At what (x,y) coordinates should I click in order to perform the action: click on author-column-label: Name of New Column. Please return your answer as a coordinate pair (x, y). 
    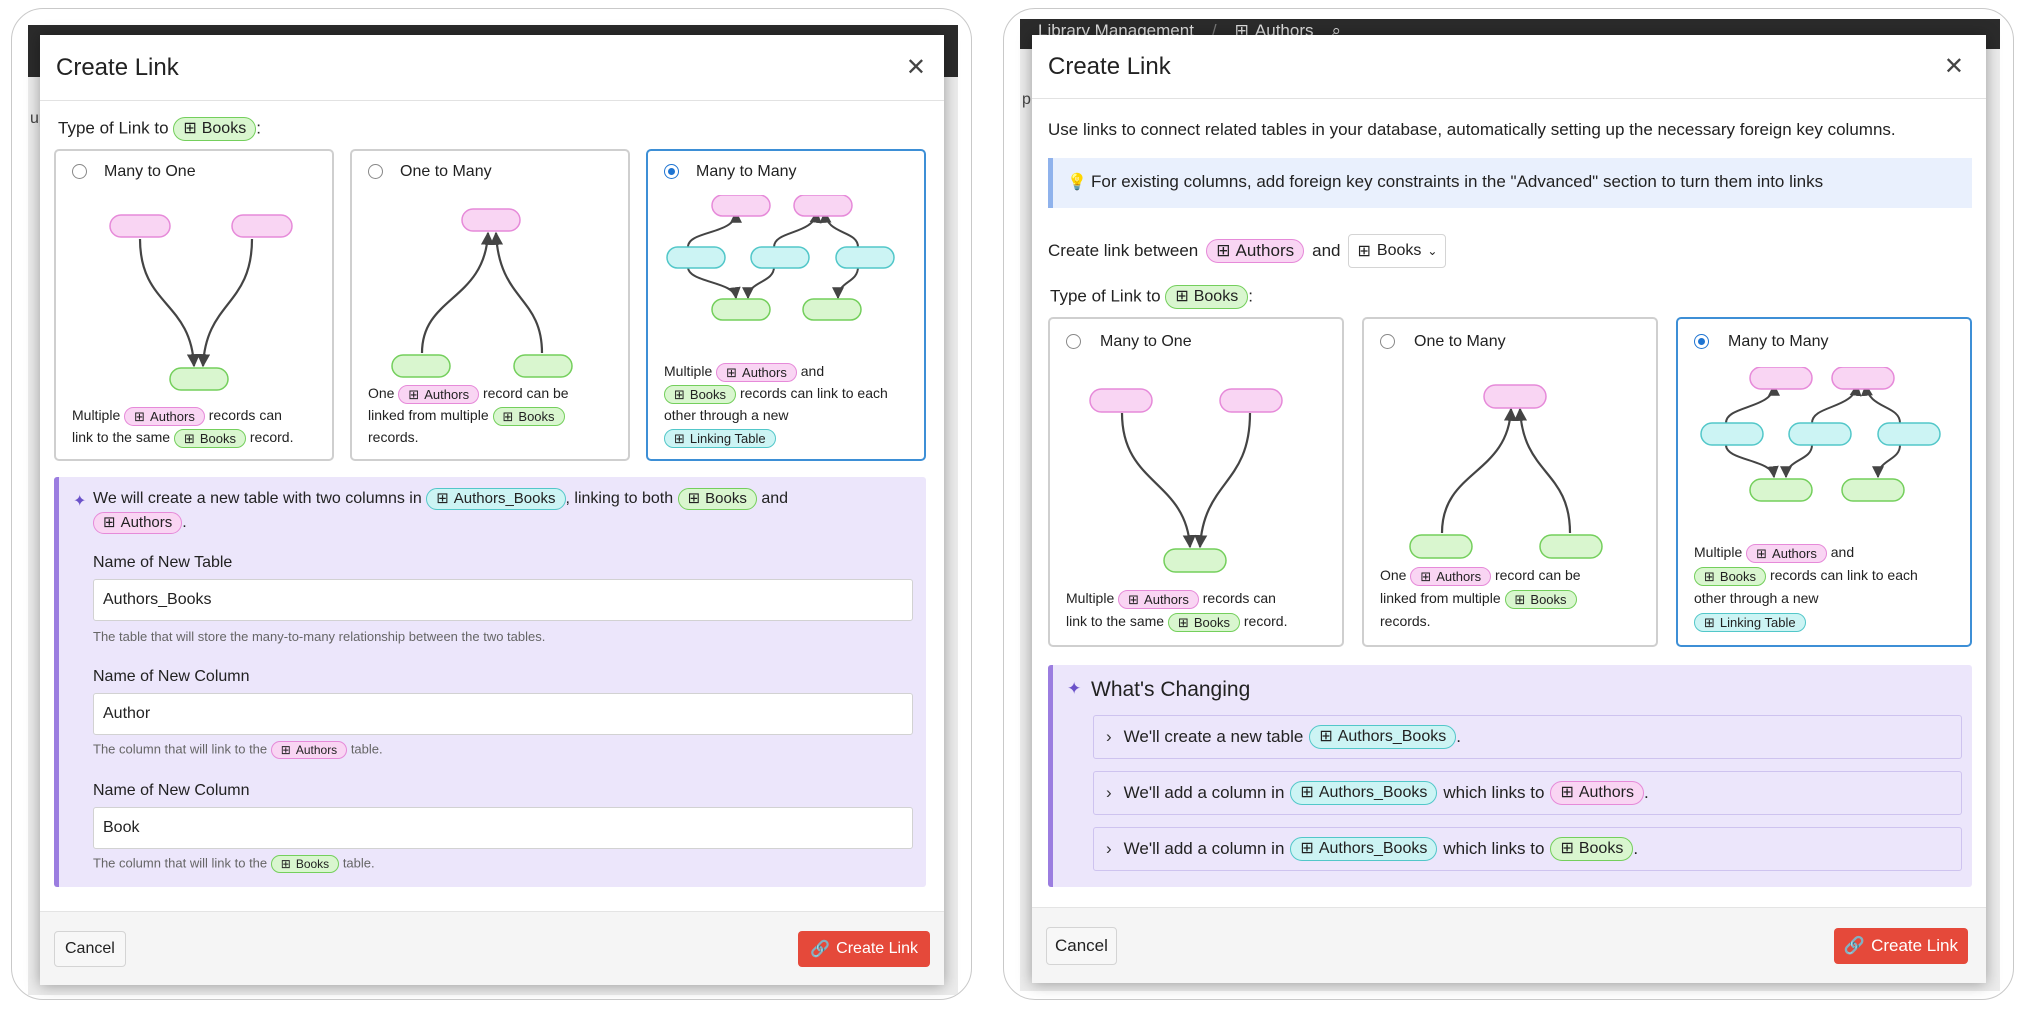
    Looking at the image, I should click on (171, 676).